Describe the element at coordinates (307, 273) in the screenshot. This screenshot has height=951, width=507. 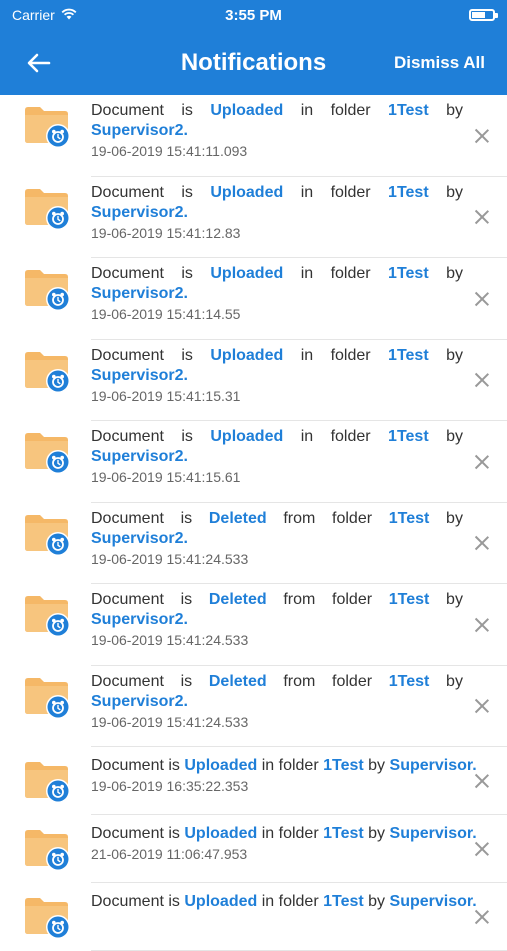
I see `message-text: in` at that location.